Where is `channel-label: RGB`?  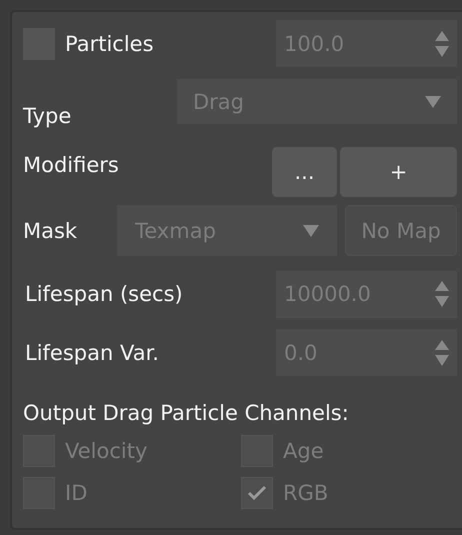 channel-label: RGB is located at coordinates (305, 493).